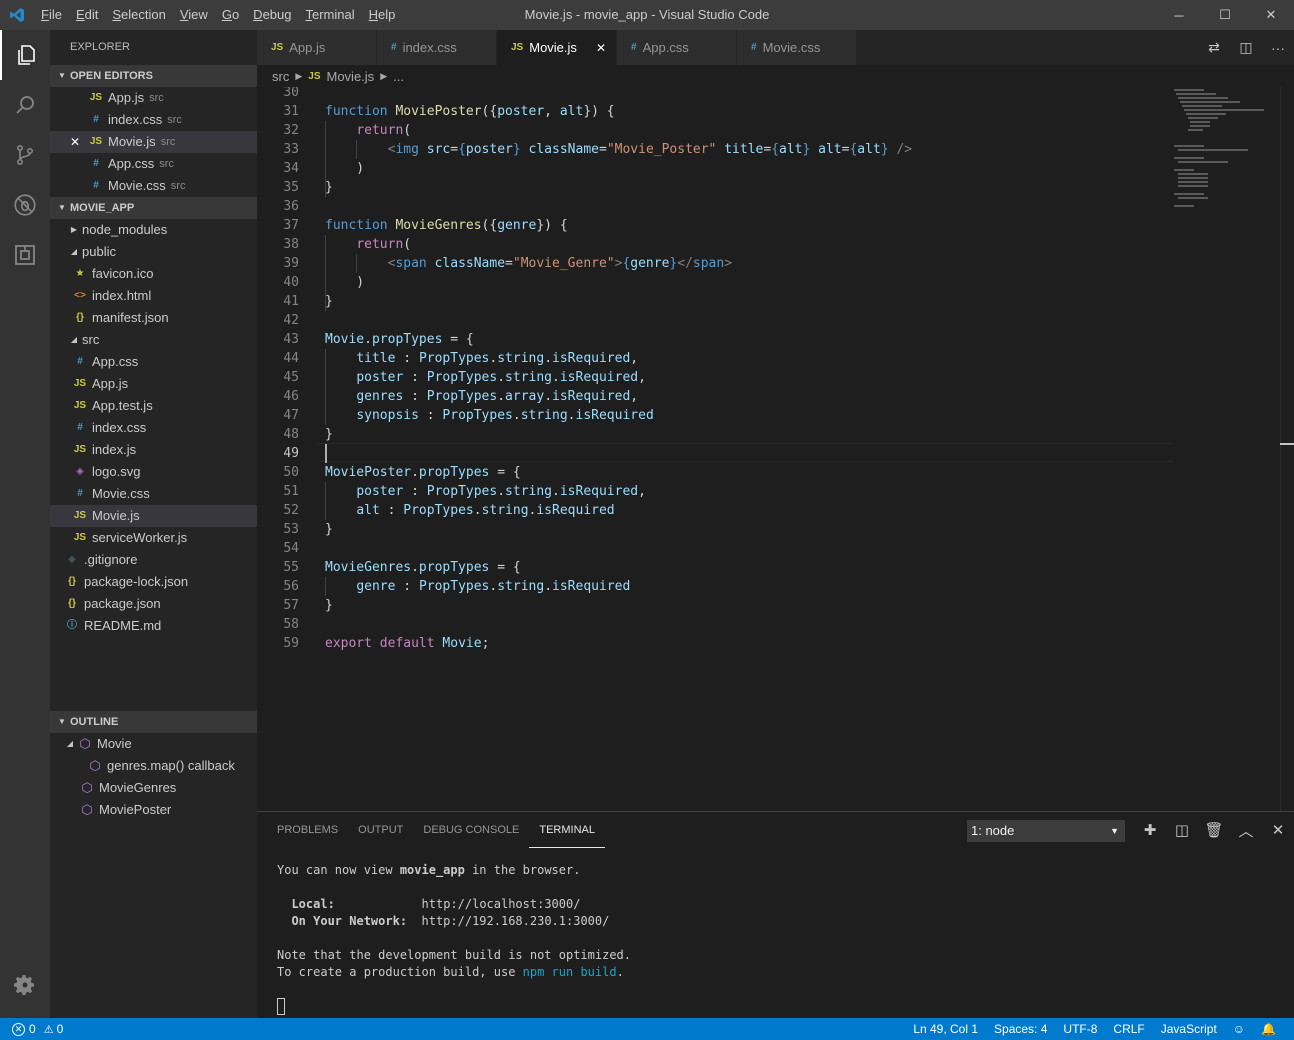 This screenshot has width=1294, height=1040. Describe the element at coordinates (1225, 15) in the screenshot. I see `maximize-button: ☐` at that location.